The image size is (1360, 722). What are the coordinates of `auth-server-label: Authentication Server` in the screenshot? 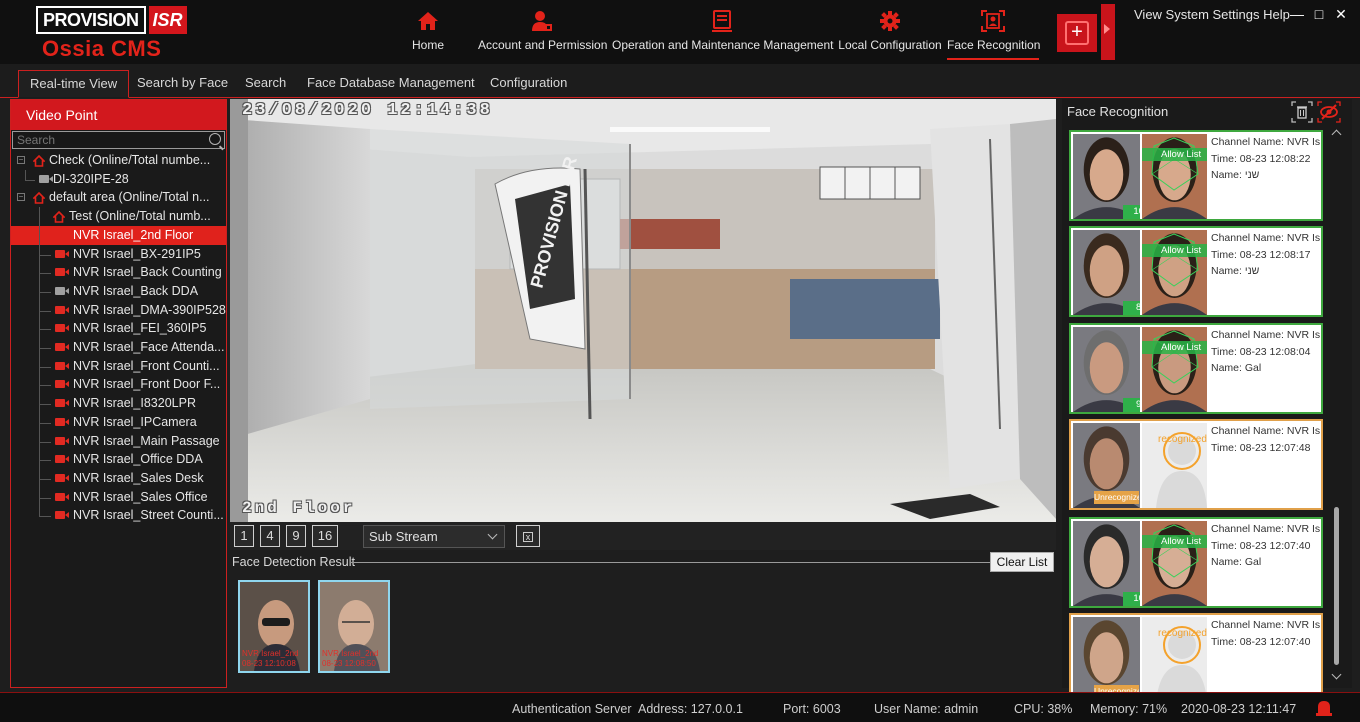 It's located at (572, 709).